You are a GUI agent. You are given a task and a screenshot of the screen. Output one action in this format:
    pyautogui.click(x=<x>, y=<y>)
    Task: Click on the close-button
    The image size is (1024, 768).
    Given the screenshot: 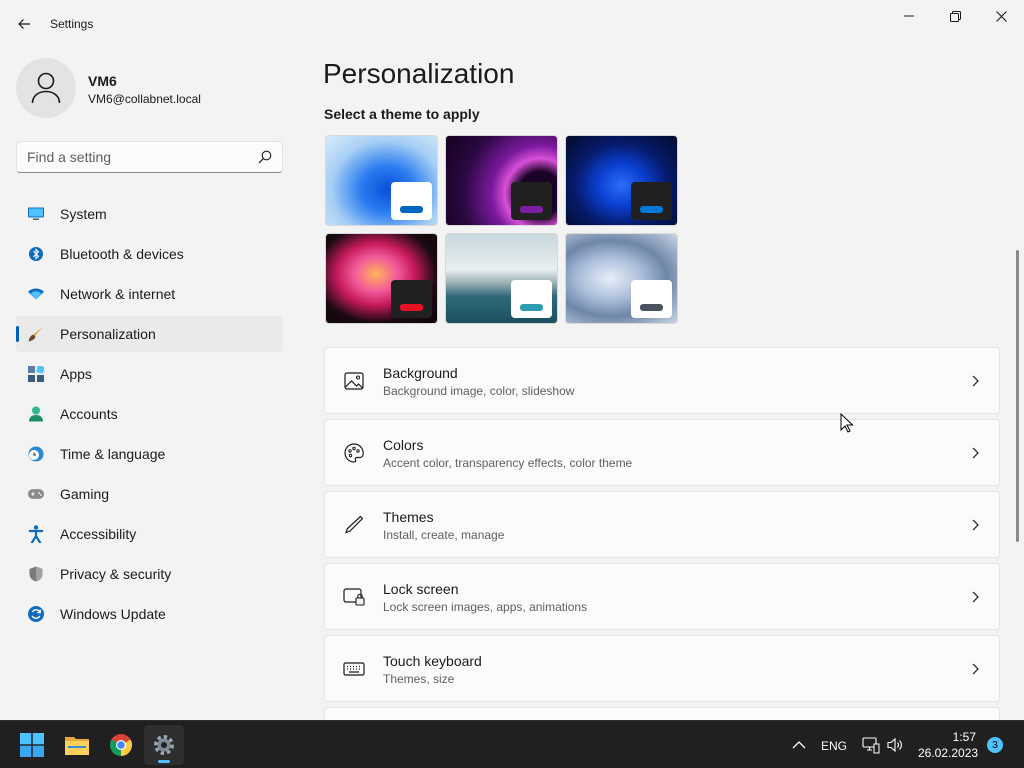 What is the action you would take?
    pyautogui.click(x=1001, y=16)
    